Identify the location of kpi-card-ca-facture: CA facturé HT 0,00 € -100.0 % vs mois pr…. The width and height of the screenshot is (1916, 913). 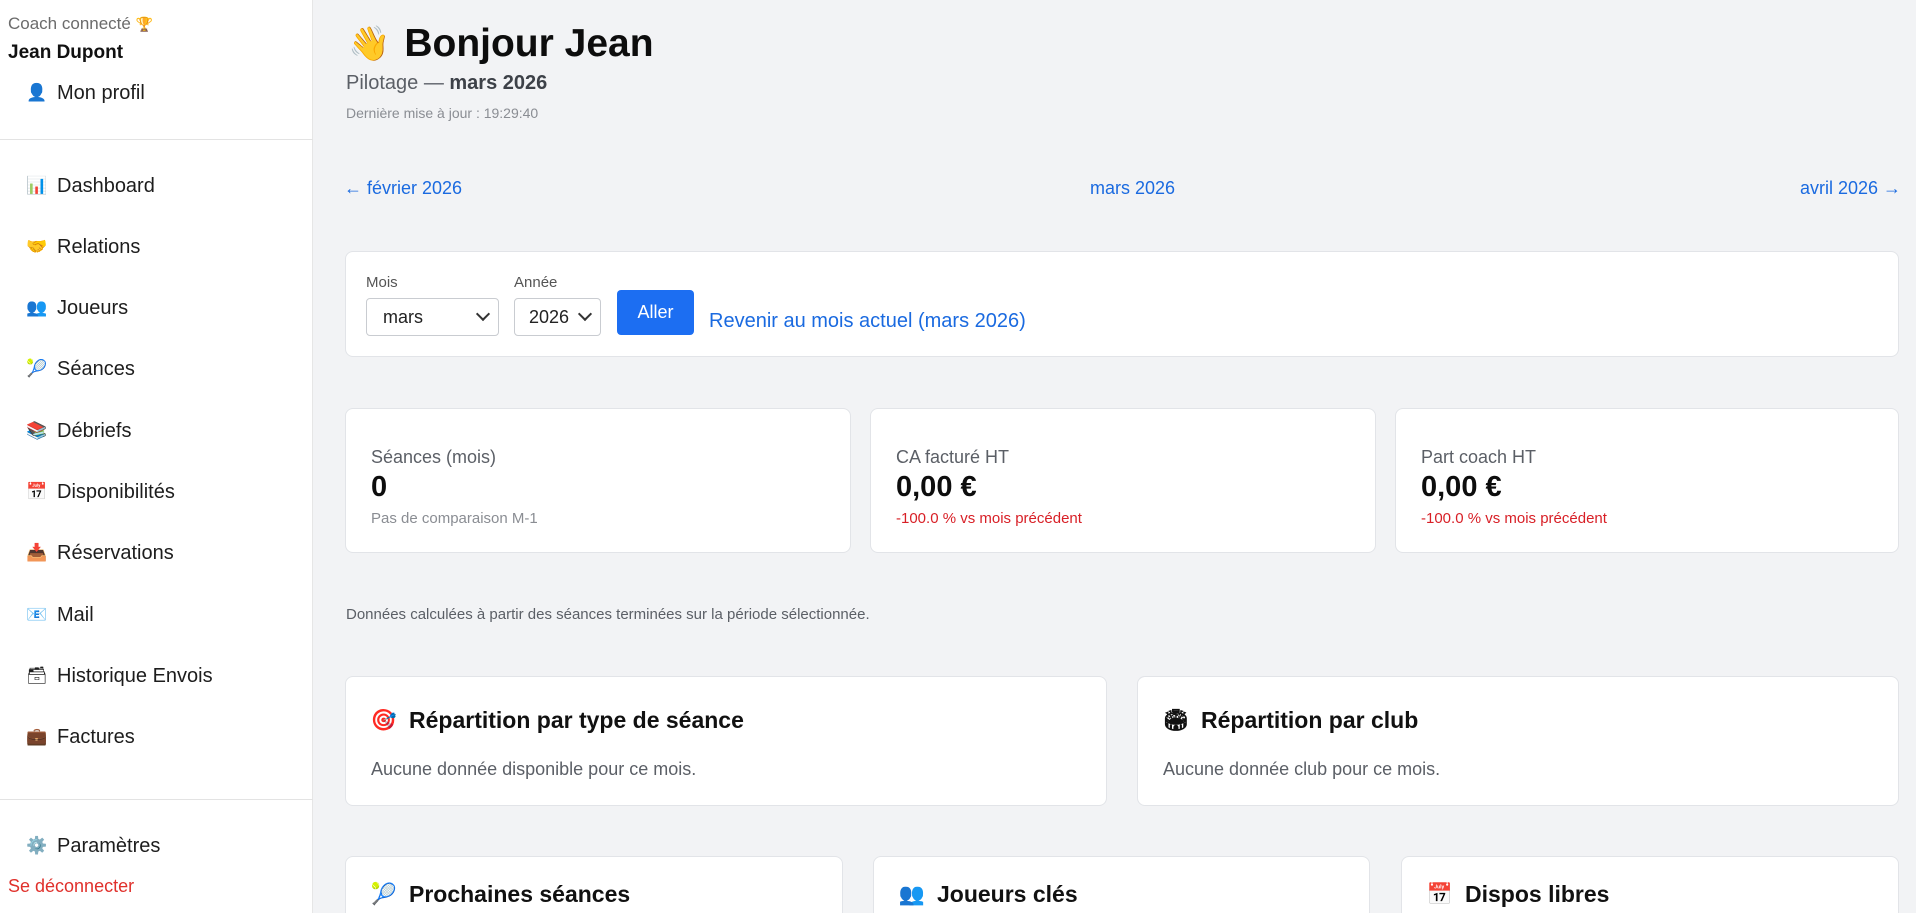
(1123, 480).